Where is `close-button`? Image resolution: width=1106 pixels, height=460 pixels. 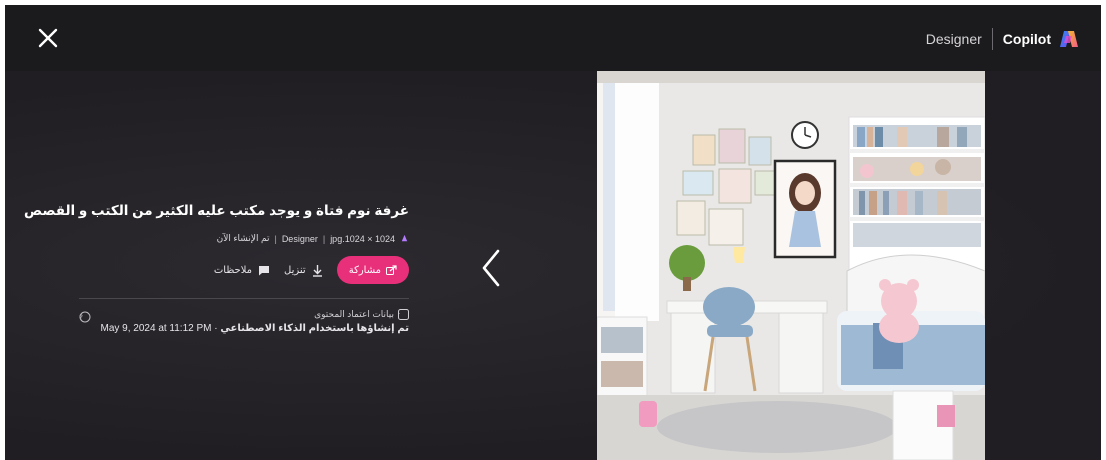
close-button is located at coordinates (48, 38).